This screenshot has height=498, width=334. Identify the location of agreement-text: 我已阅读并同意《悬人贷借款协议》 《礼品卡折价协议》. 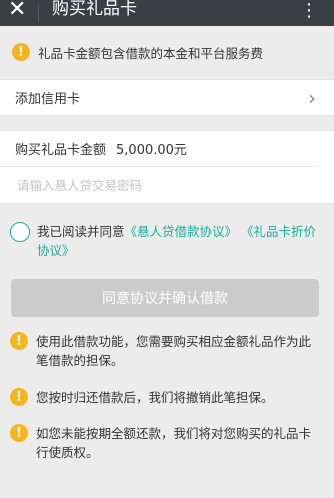
(181, 241).